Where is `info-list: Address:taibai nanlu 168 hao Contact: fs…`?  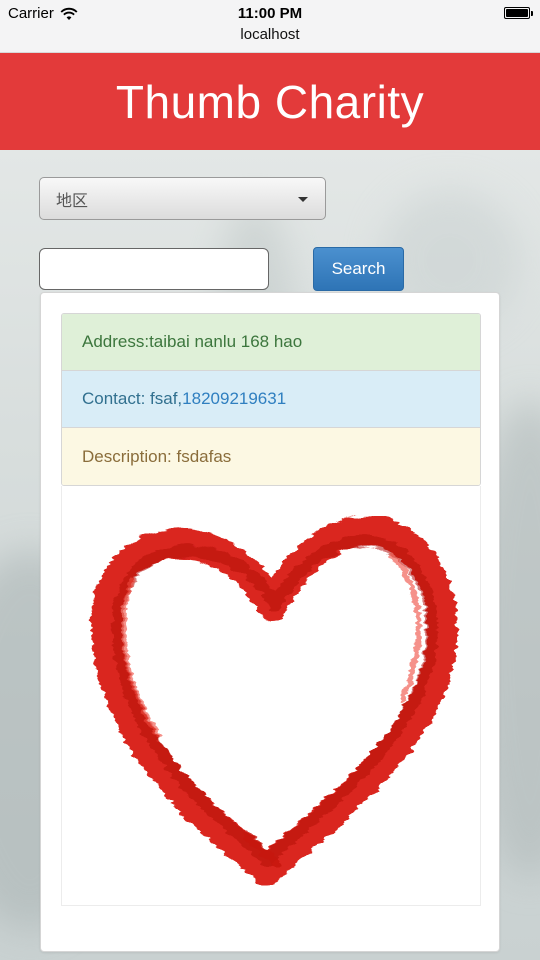
info-list: Address:taibai nanlu 168 hao Contact: fs… is located at coordinates (271, 399).